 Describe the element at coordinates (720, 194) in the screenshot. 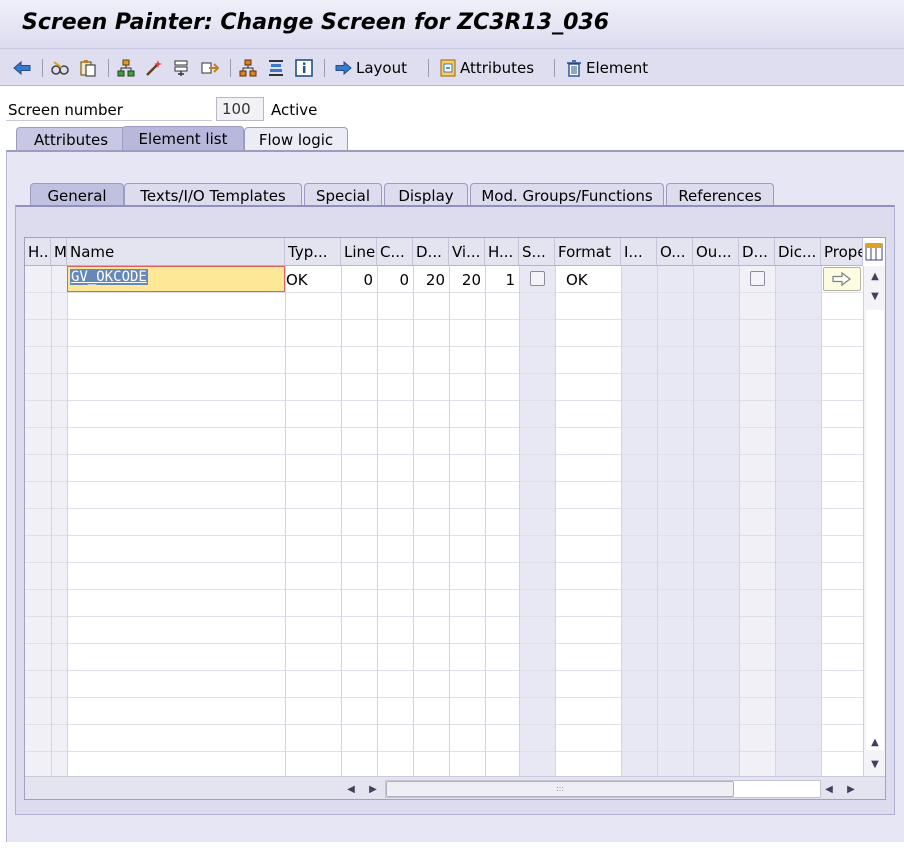

I see `tab-references: References` at that location.